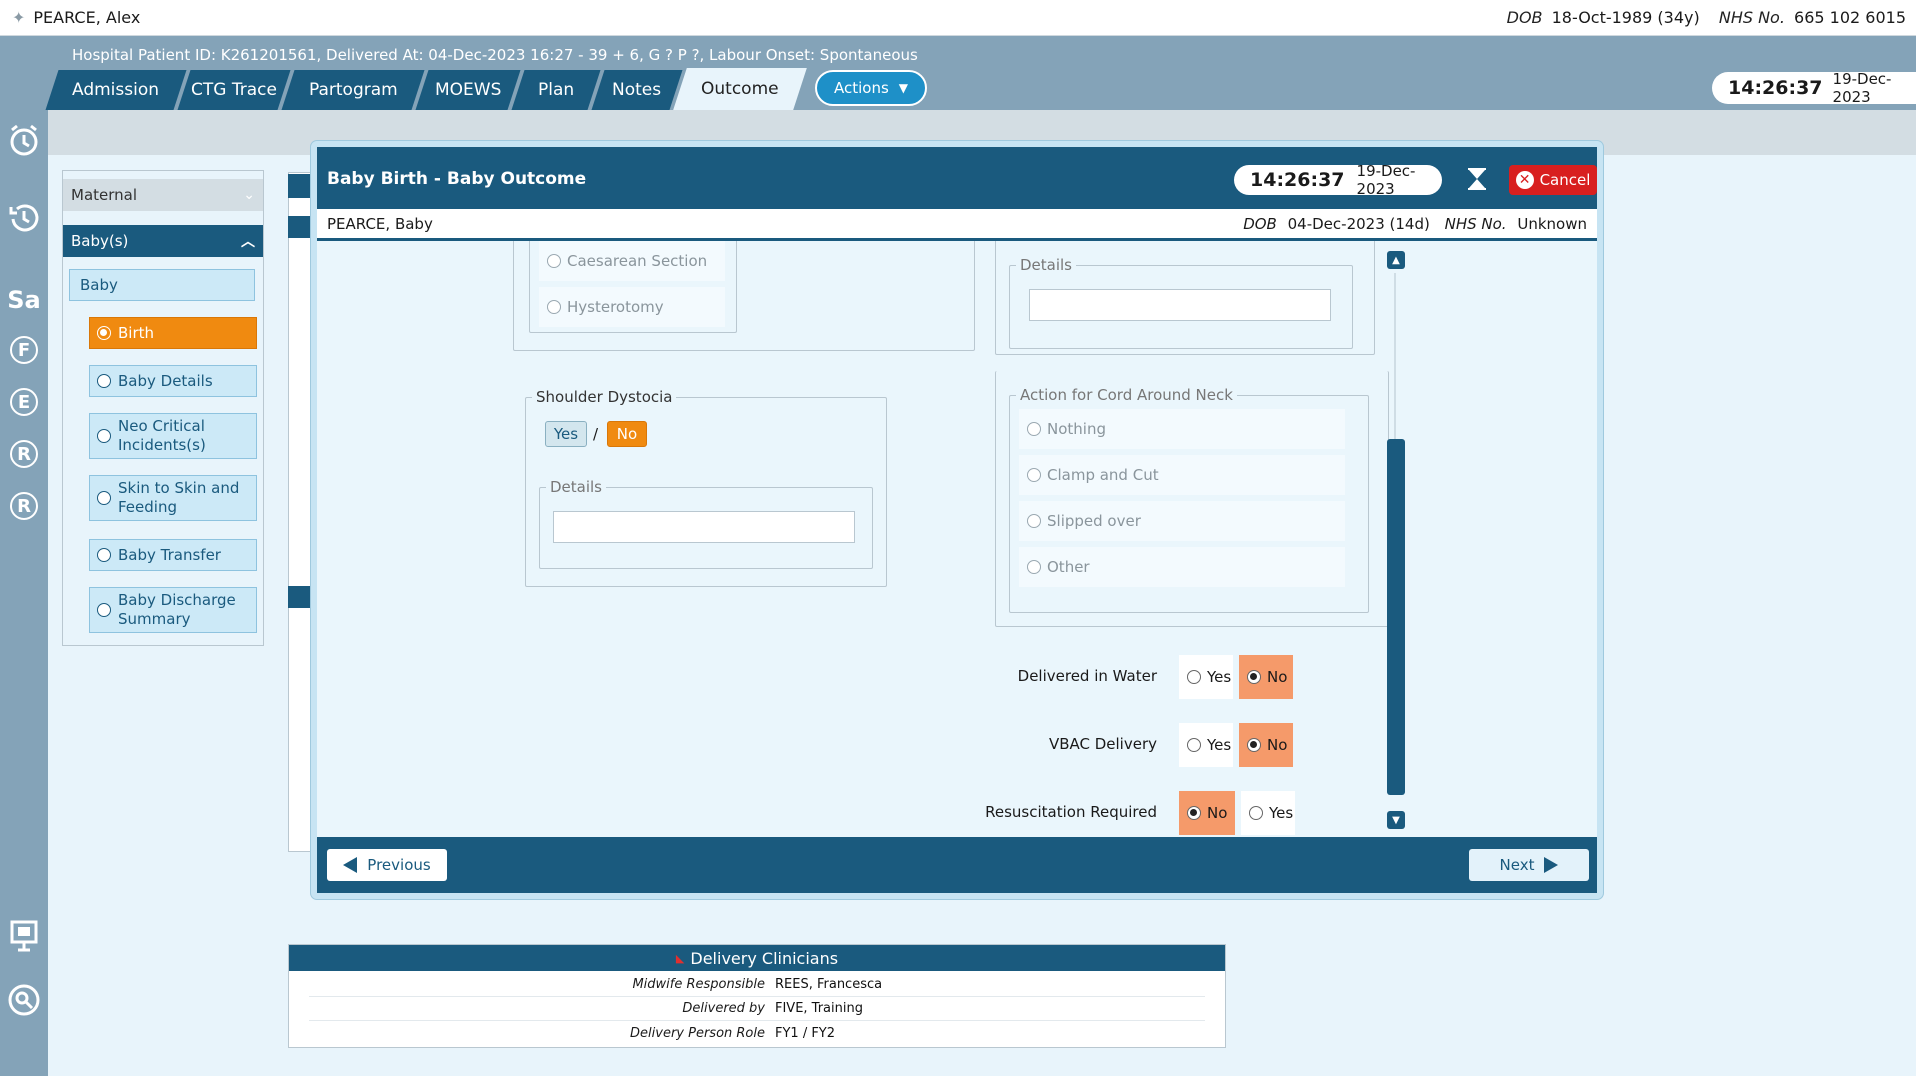 The height and width of the screenshot is (1076, 1916). I want to click on step-birth: Birth, so click(173, 333).